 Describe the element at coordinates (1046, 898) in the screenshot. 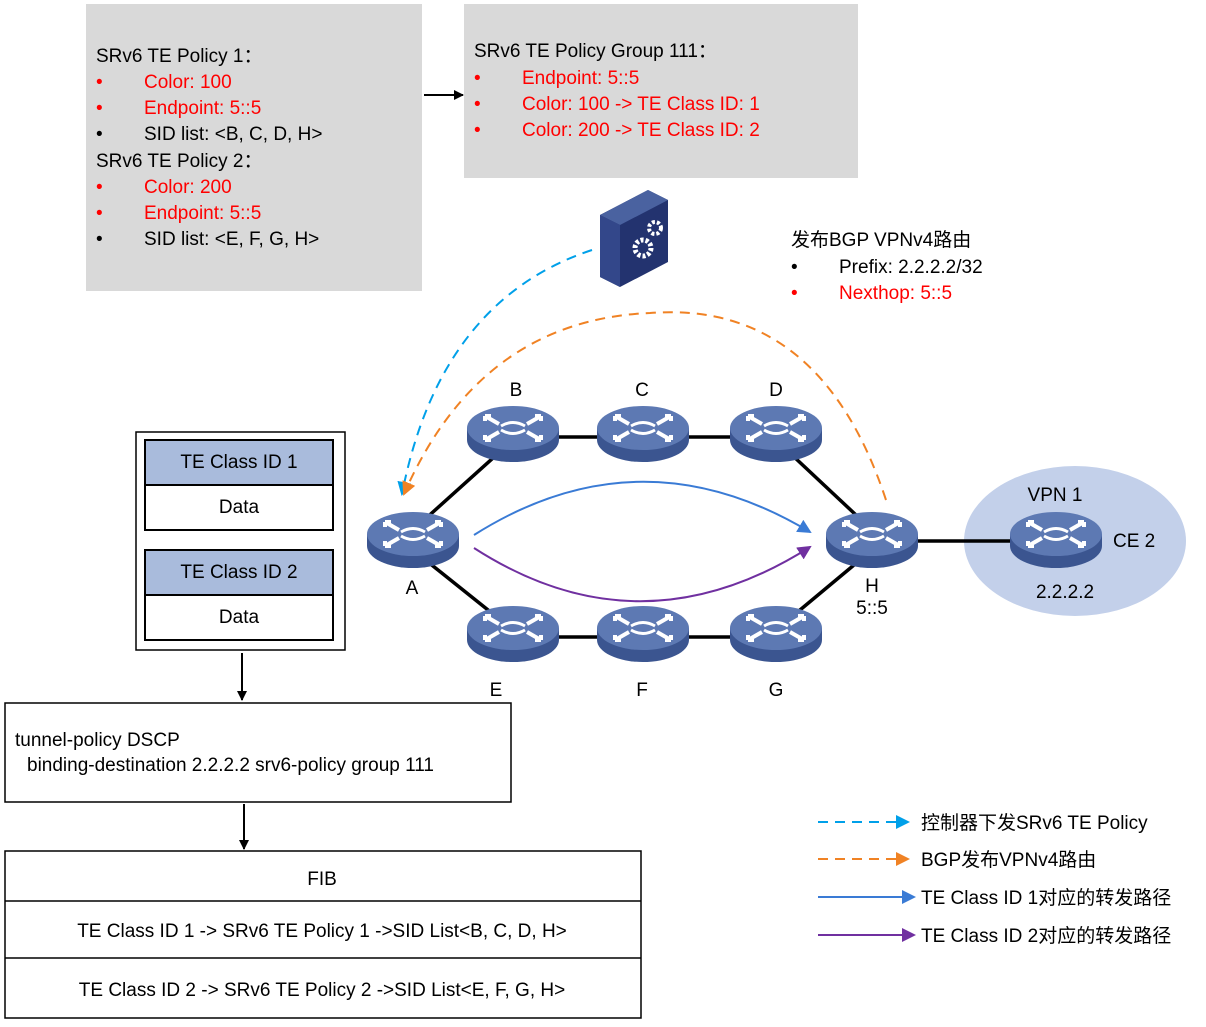

I see `legend-te-class-1: TE Class ID 1对应的转发路径` at that location.